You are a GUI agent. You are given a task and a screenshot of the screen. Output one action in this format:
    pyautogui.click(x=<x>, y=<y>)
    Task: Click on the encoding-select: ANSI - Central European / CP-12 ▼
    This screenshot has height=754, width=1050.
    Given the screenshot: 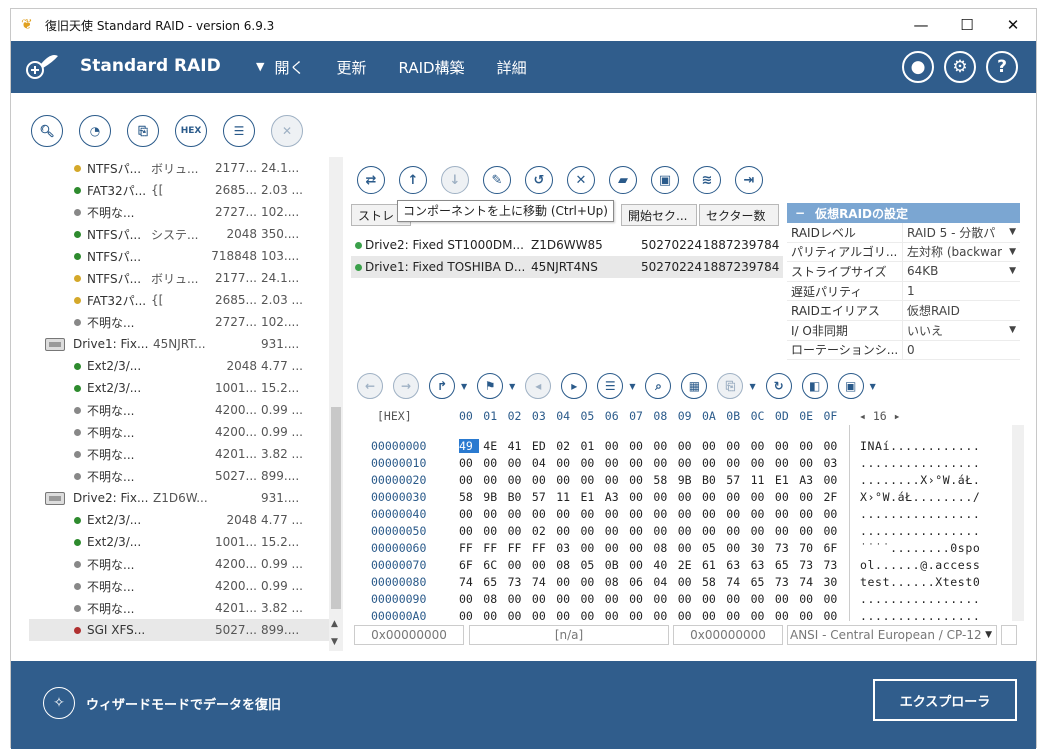 What is the action you would take?
    pyautogui.click(x=892, y=635)
    